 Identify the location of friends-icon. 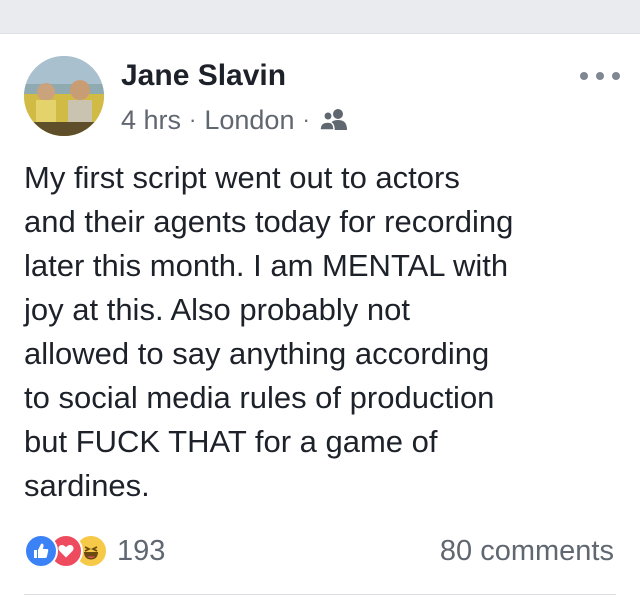
(333, 120).